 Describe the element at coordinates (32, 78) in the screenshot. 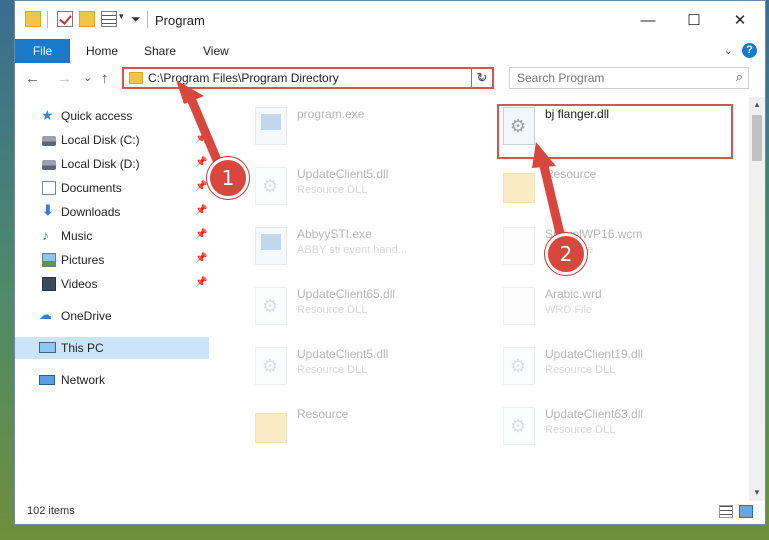

I see `back-button: ←` at that location.